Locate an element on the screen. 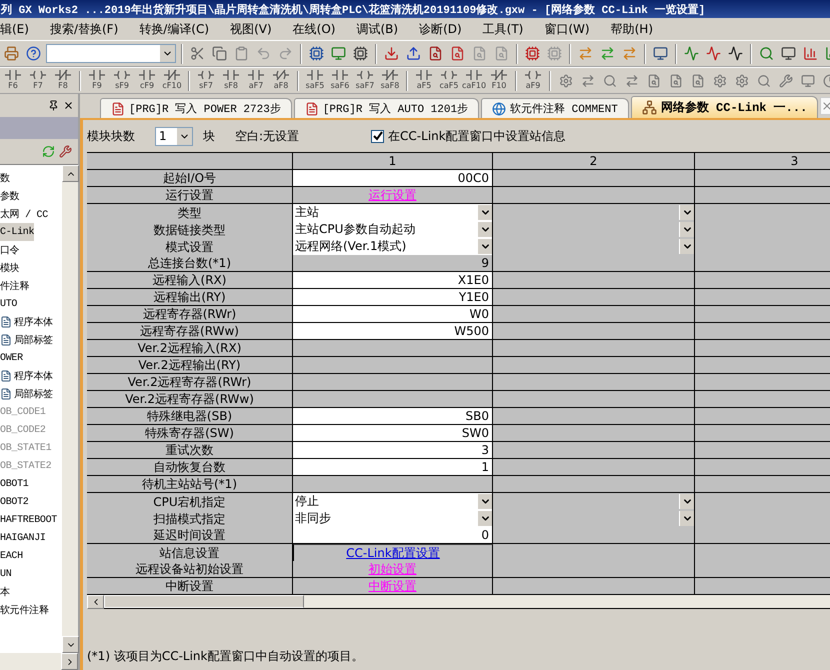  tree-item: OB_STATE1 is located at coordinates (26, 448).